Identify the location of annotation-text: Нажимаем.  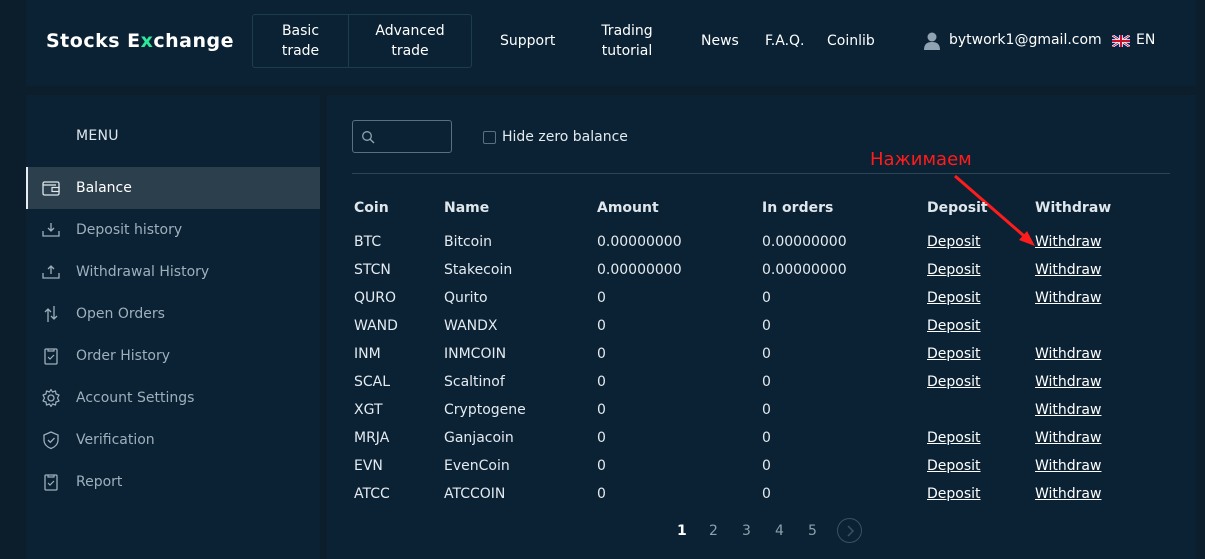
(921, 159).